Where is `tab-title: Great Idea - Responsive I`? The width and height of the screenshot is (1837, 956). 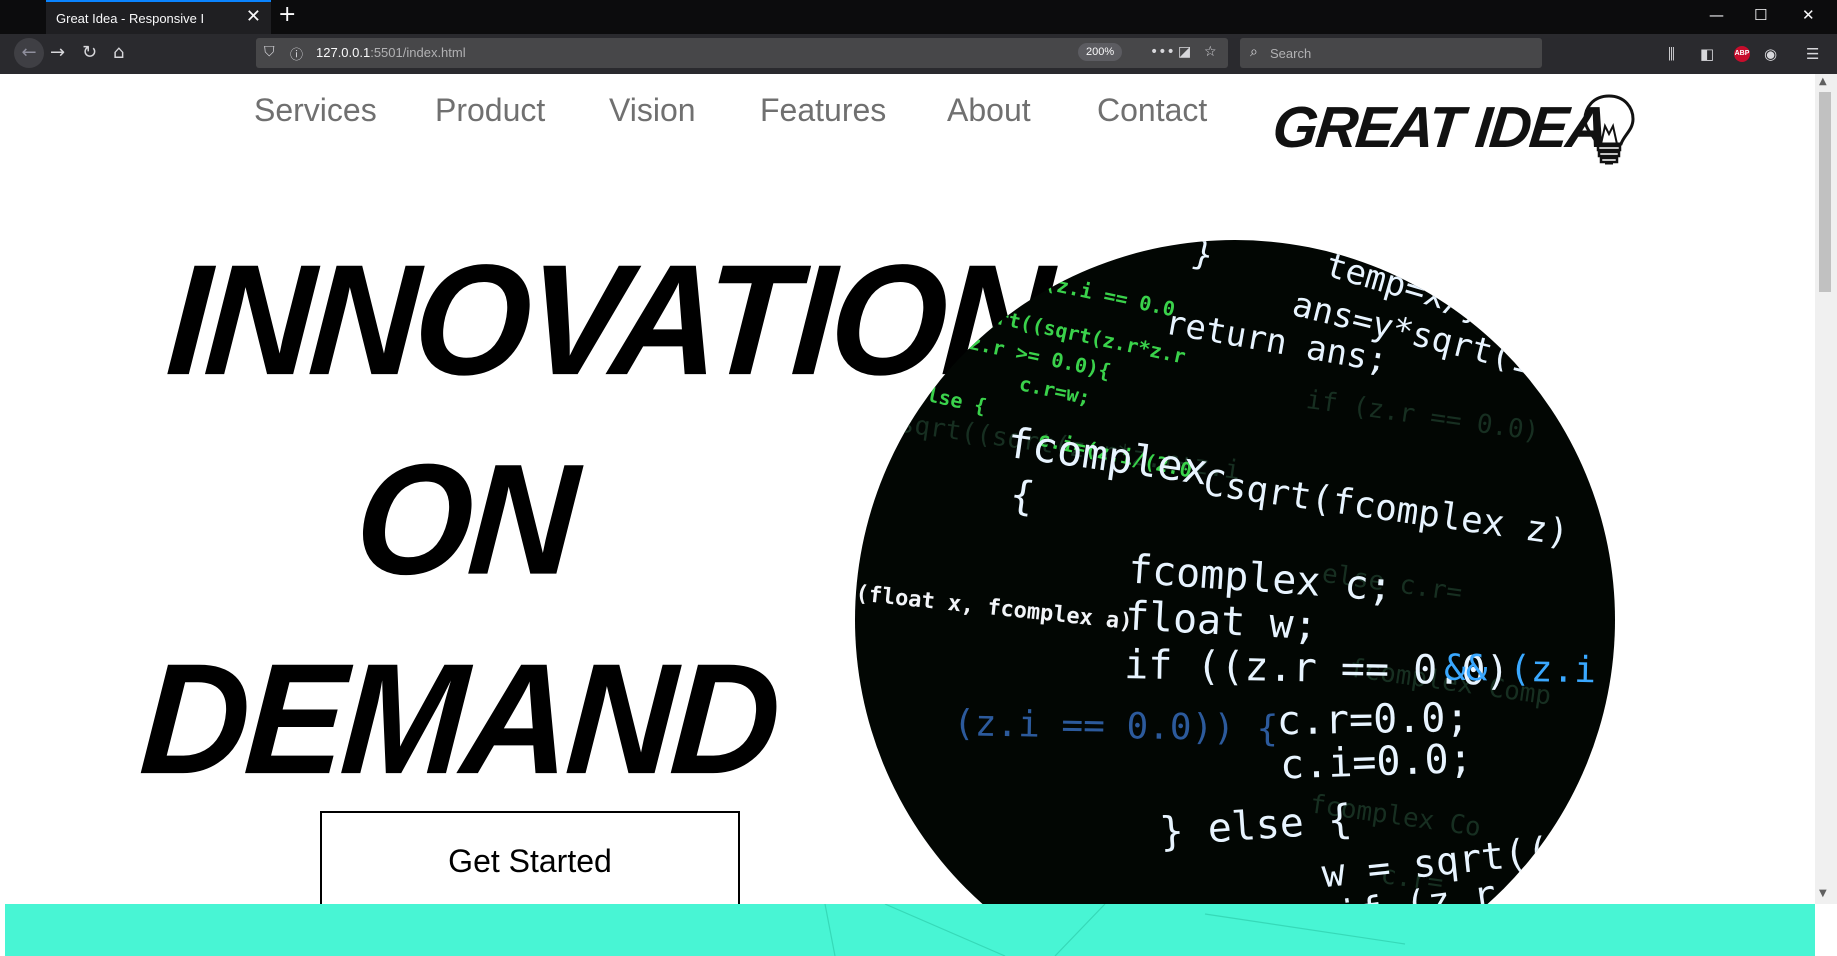
tab-title: Great Idea - Responsive I is located at coordinates (130, 18).